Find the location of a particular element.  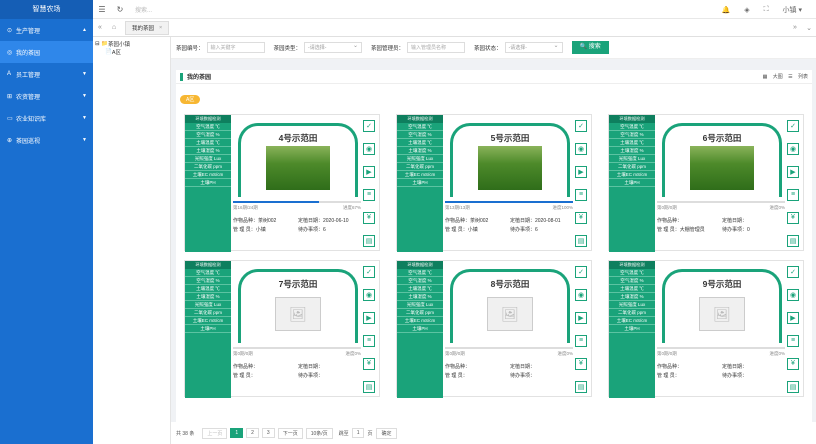

env-row: 土壤EC mS/cm is located at coordinates (632, 321).